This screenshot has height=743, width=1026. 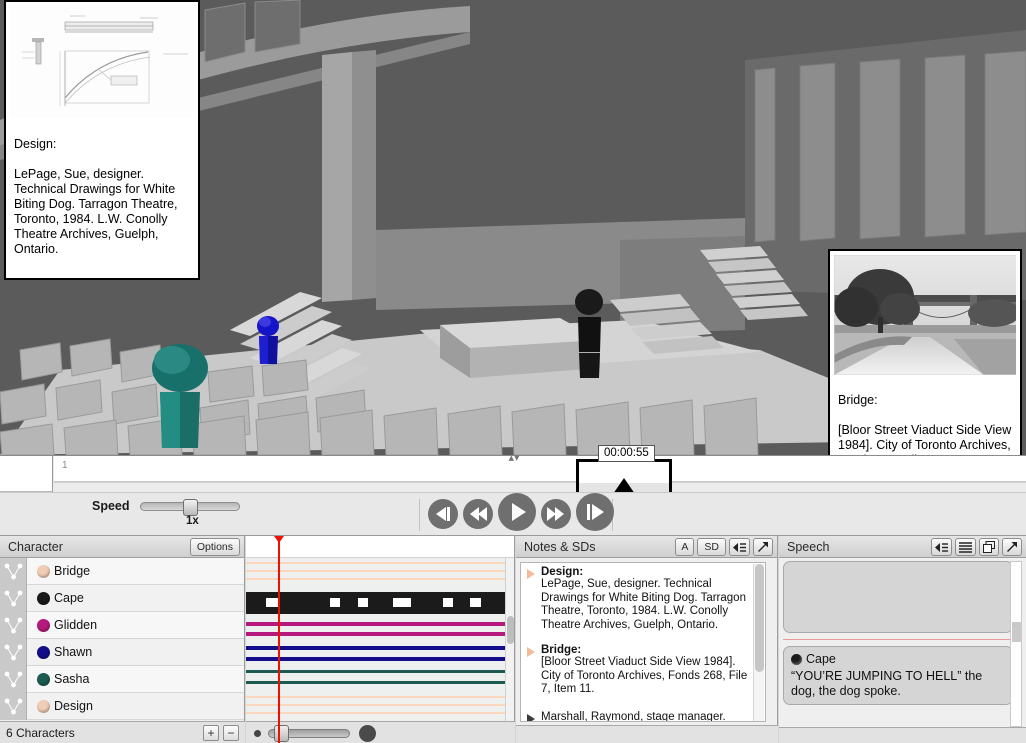 What do you see at coordinates (517, 512) in the screenshot?
I see `play-button` at bounding box center [517, 512].